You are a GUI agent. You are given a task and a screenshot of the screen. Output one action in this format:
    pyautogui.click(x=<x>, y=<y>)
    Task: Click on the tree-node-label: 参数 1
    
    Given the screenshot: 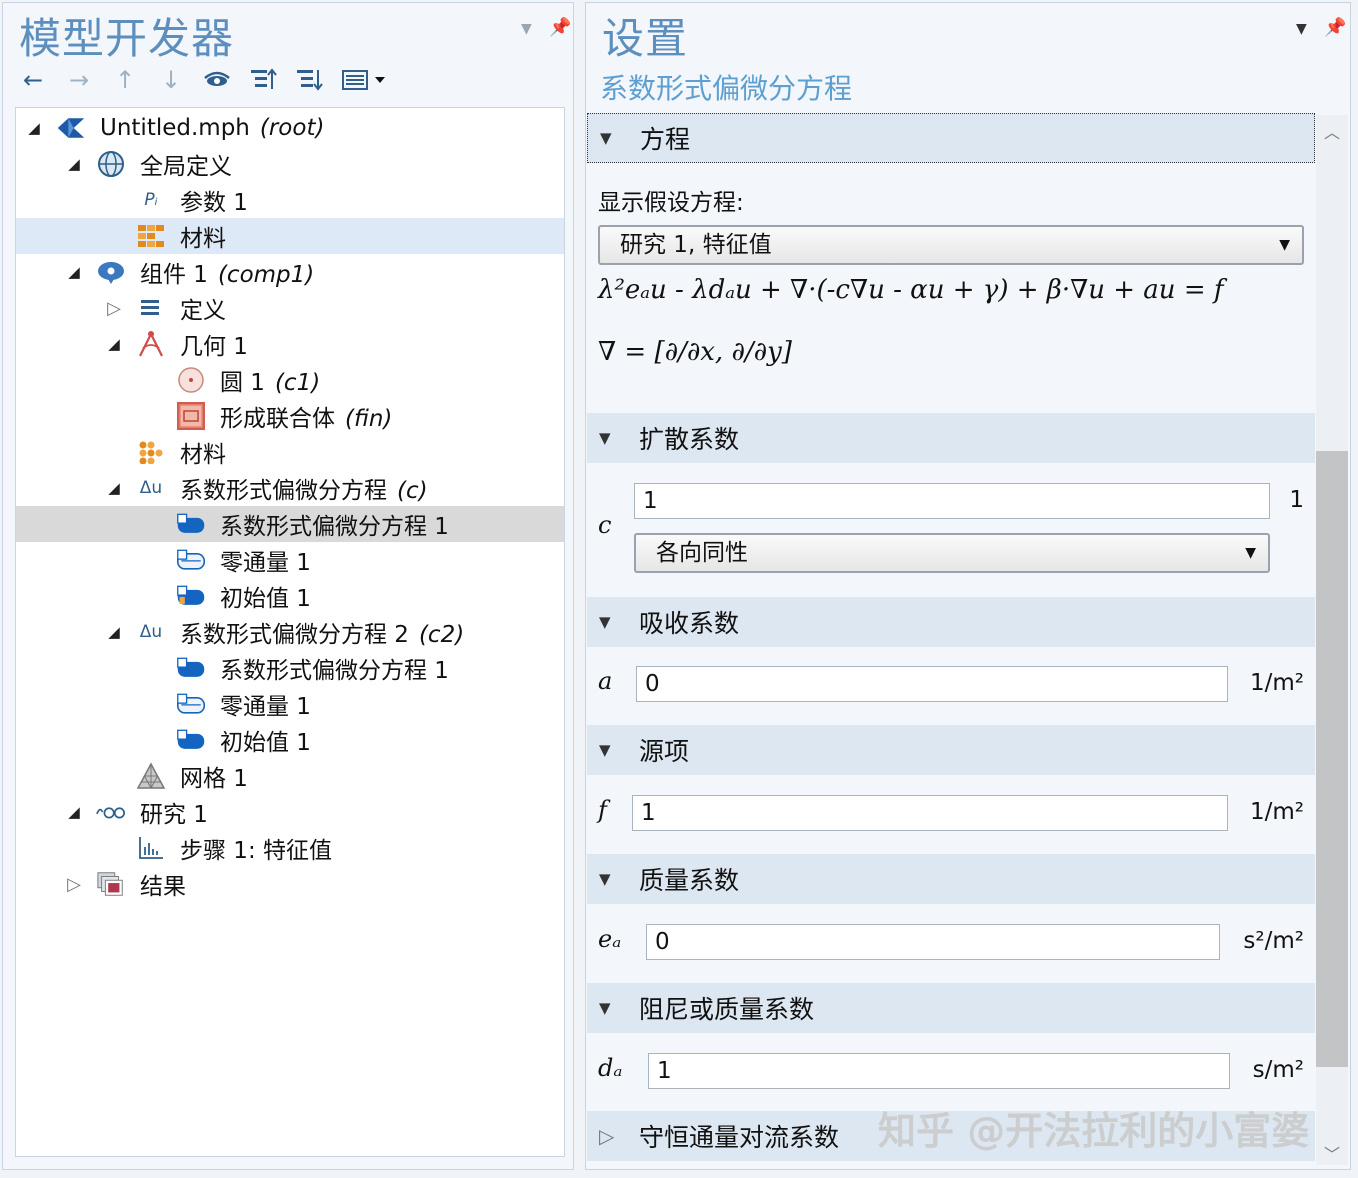 What is the action you would take?
    pyautogui.click(x=214, y=203)
    